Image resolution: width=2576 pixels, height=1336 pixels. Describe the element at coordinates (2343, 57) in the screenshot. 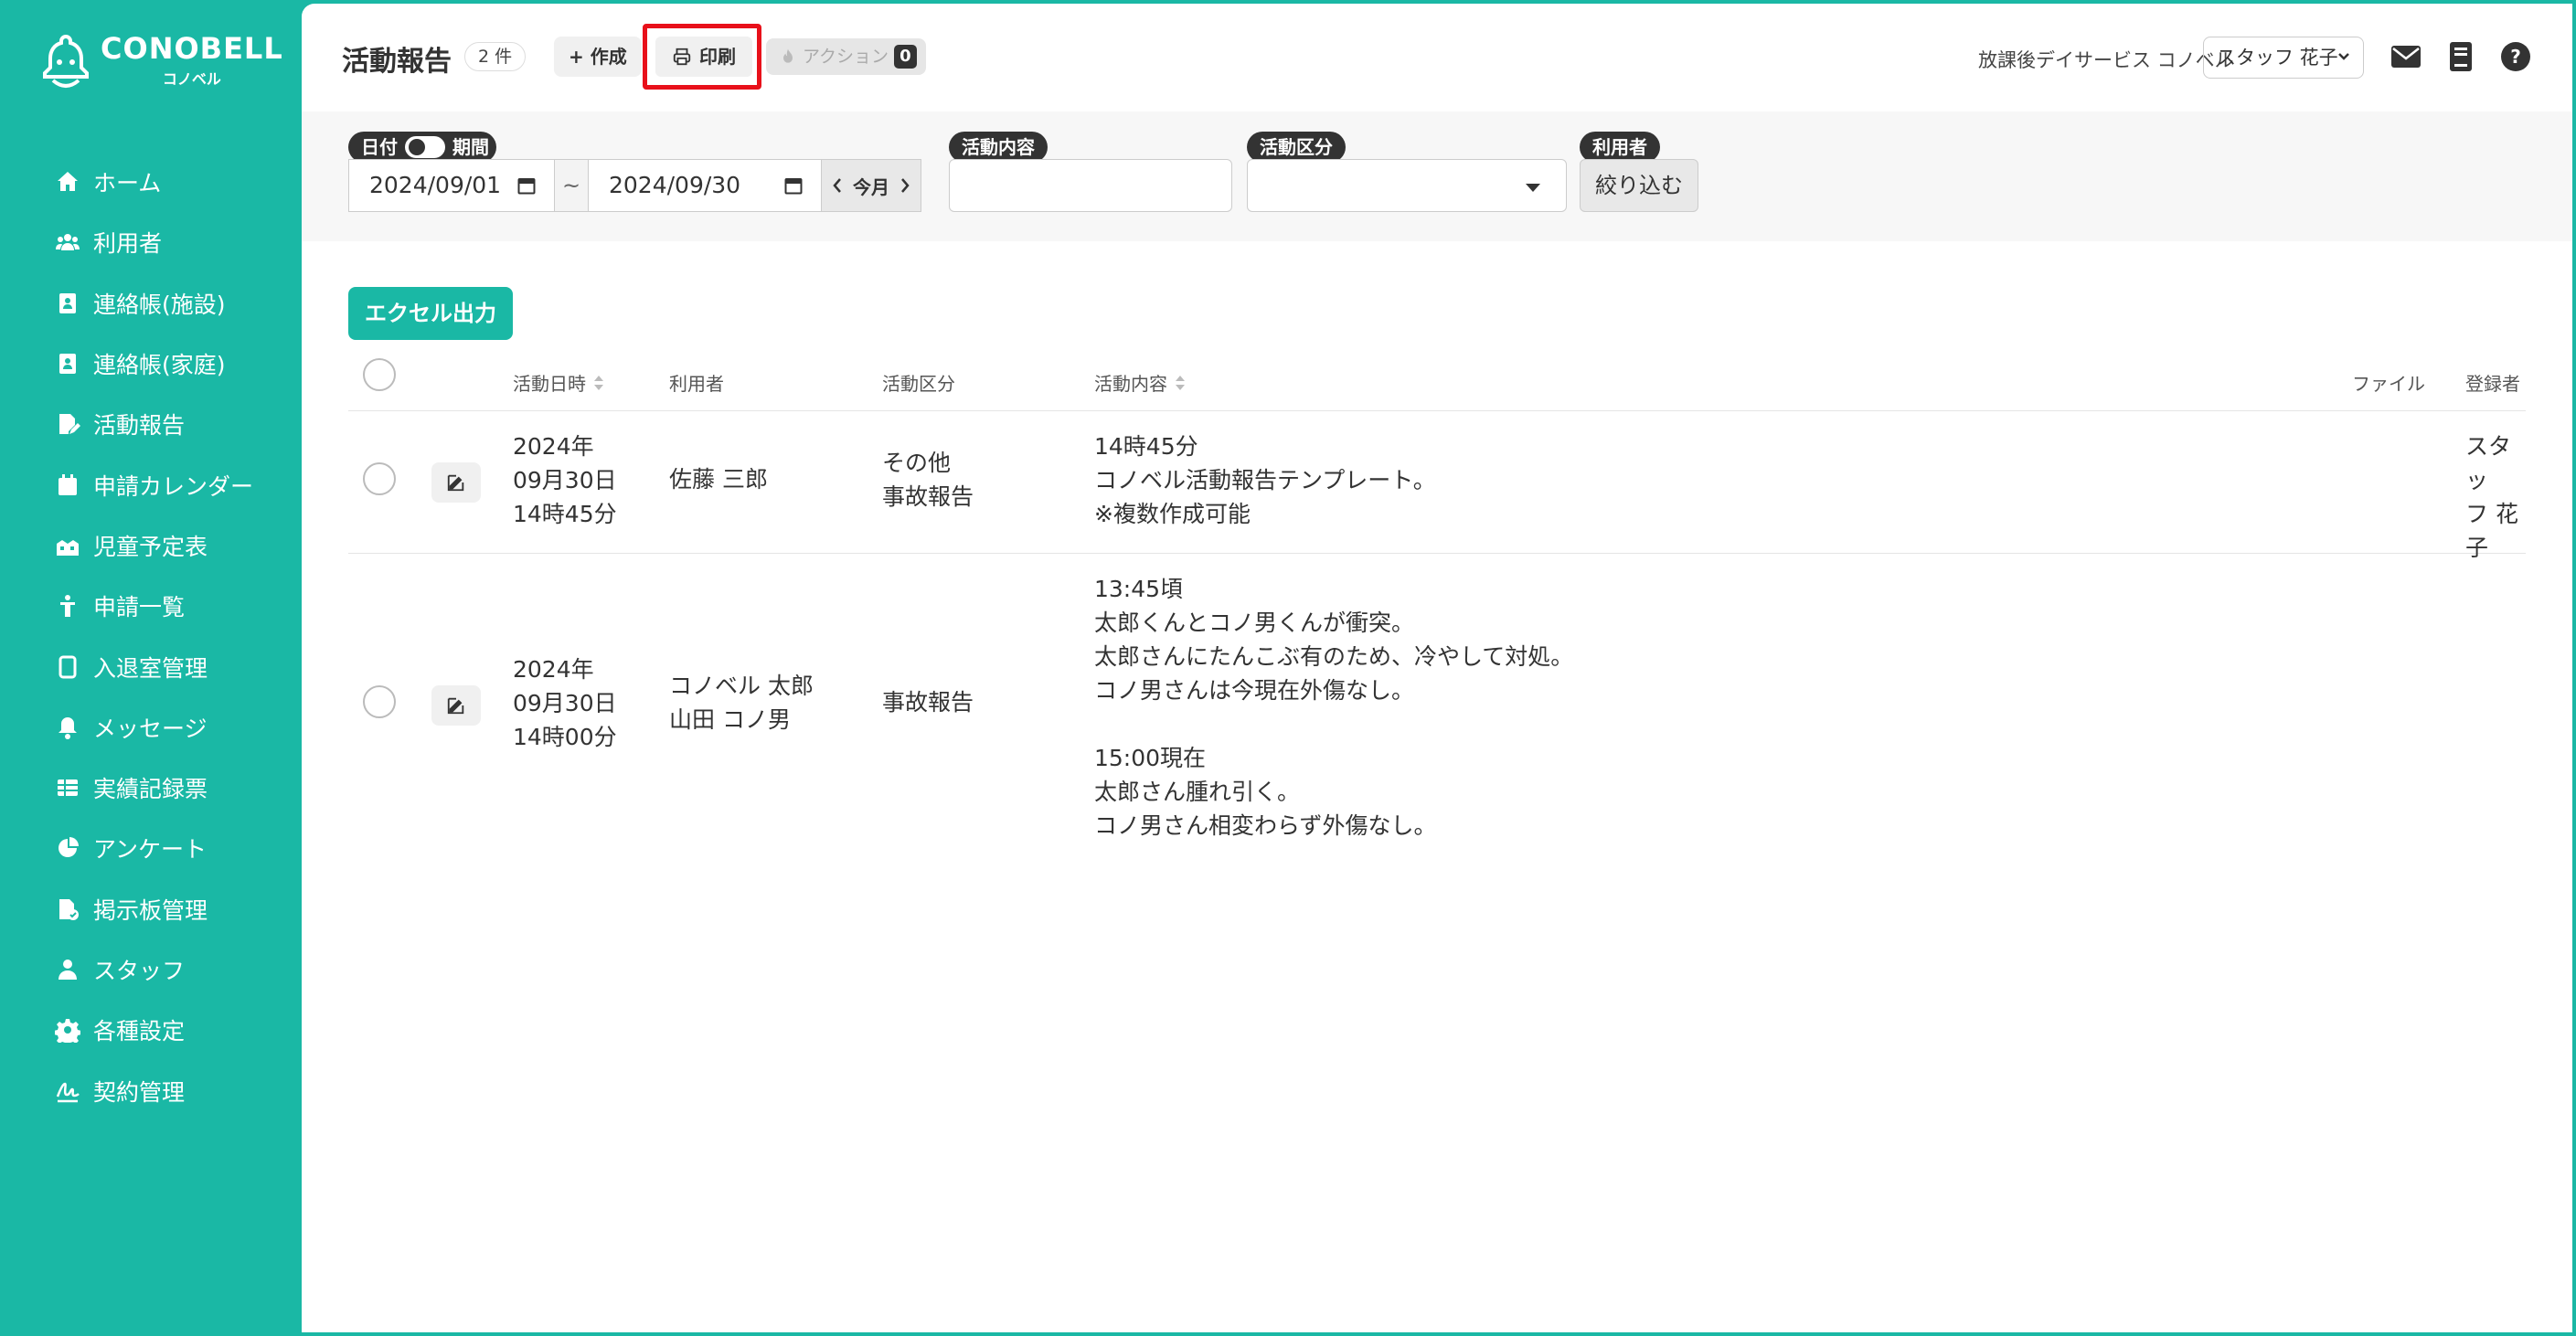

I see `chevron-down-icon` at that location.